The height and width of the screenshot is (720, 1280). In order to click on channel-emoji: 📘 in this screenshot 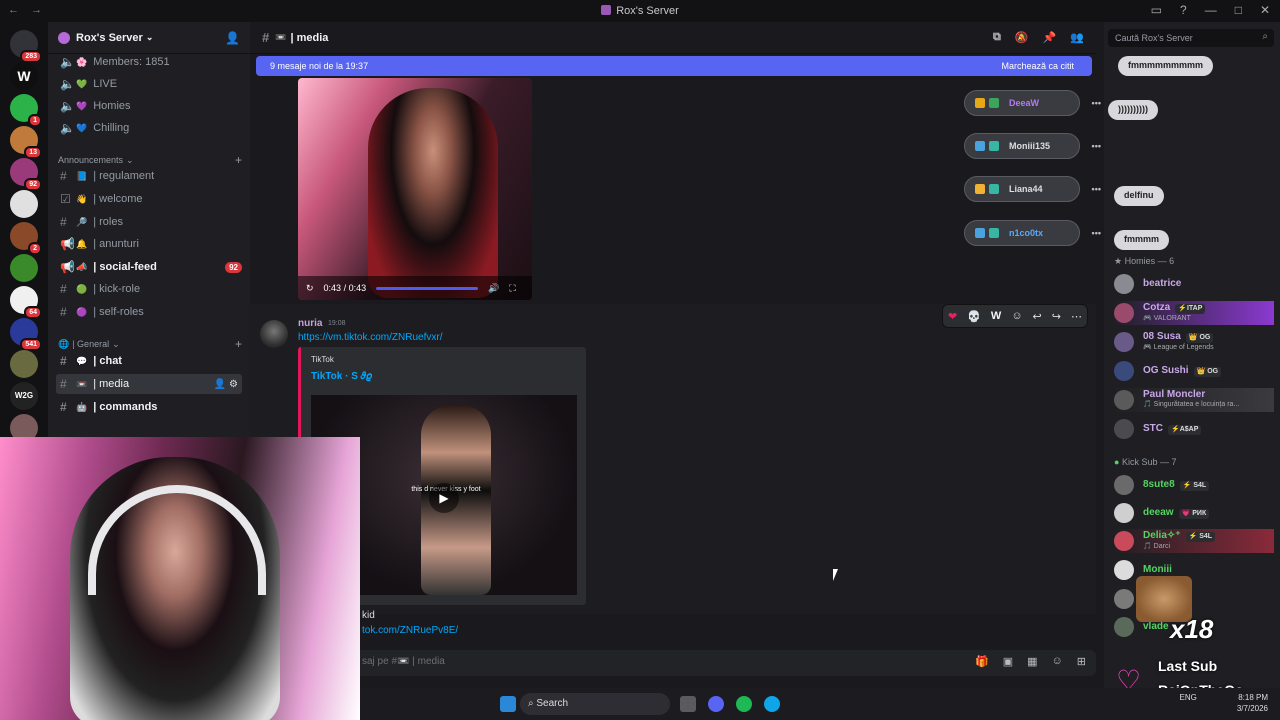, I will do `click(82, 175)`.